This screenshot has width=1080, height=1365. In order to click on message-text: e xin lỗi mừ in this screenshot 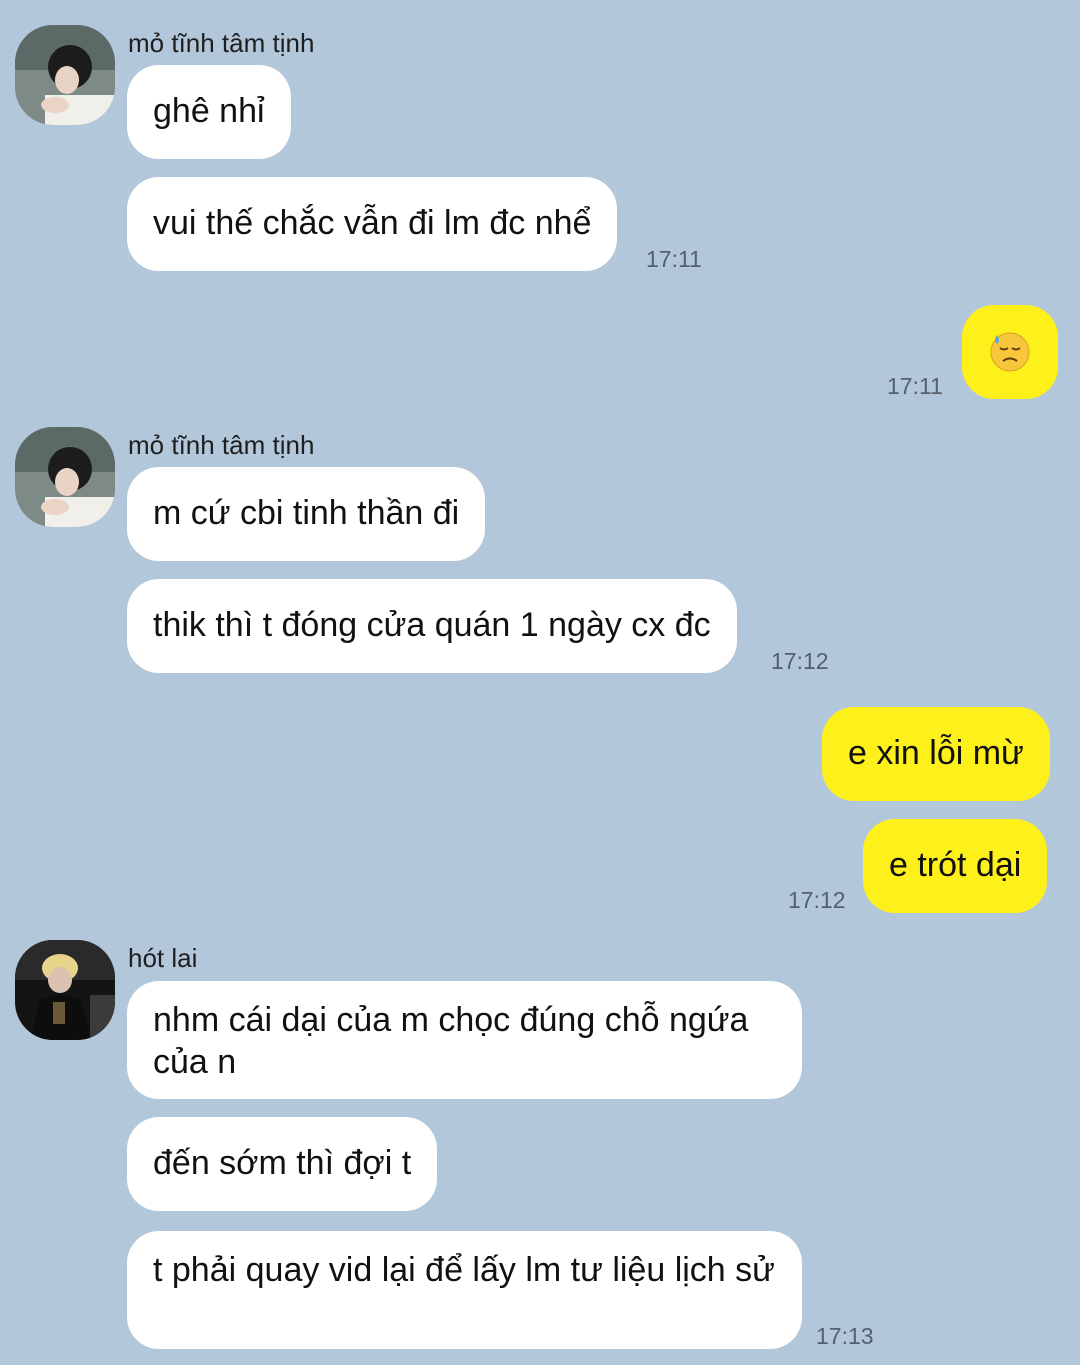, I will do `click(936, 753)`.